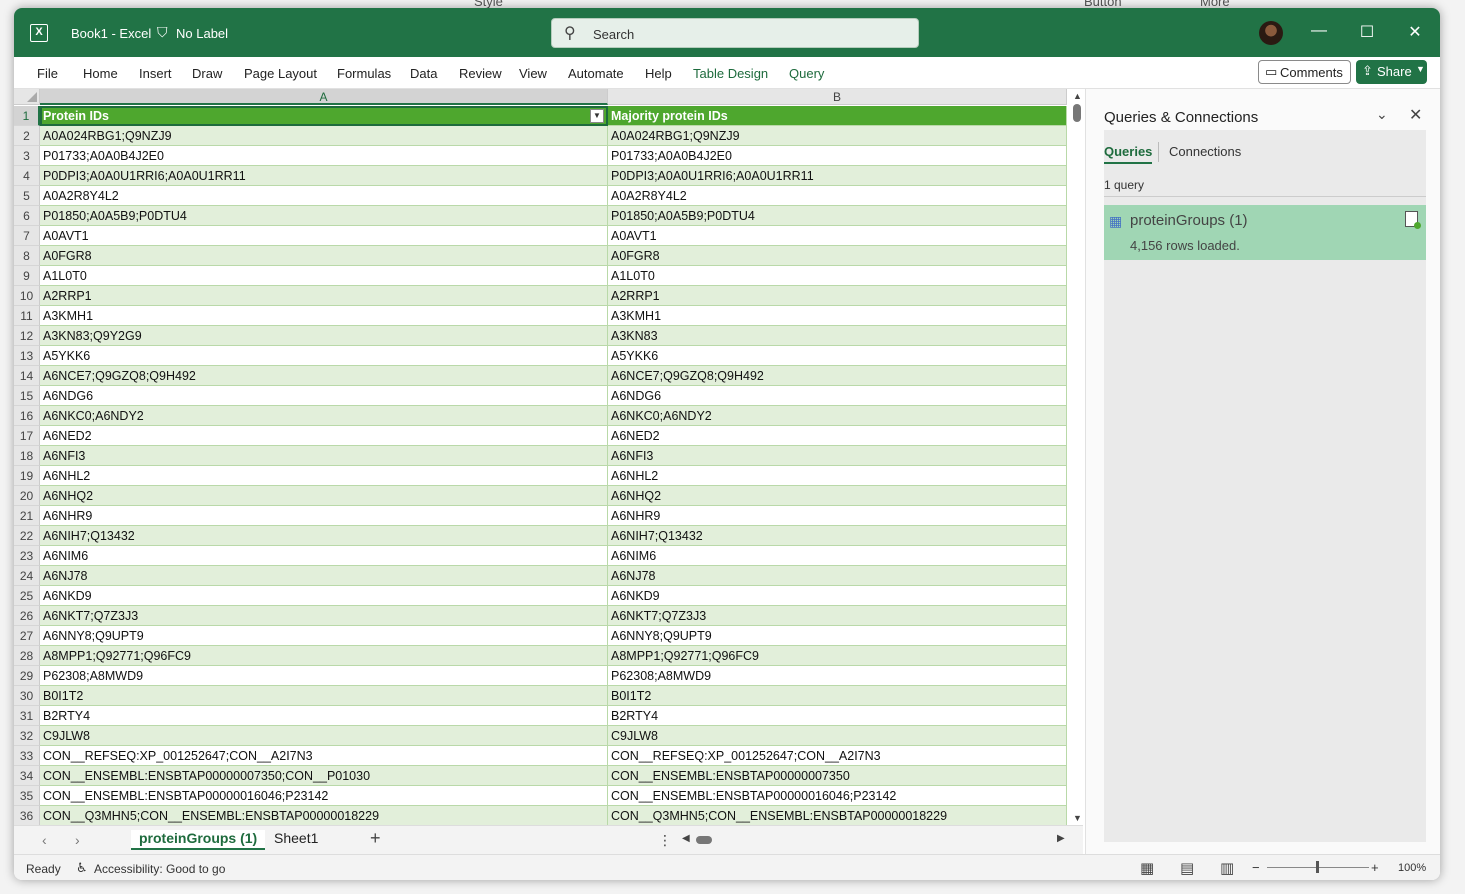 The width and height of the screenshot is (1465, 894). Describe the element at coordinates (27, 316) in the screenshot. I see `row-number: 11` at that location.